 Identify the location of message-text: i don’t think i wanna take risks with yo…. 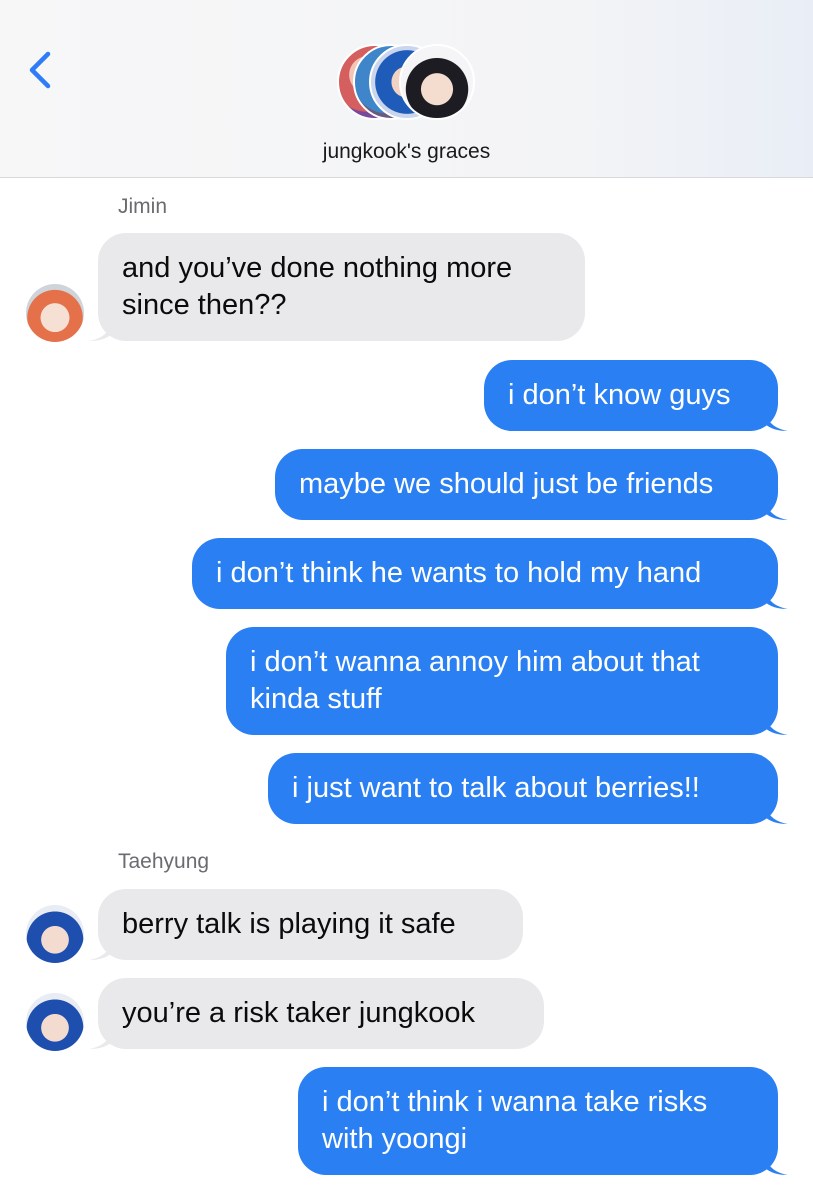
(515, 1120).